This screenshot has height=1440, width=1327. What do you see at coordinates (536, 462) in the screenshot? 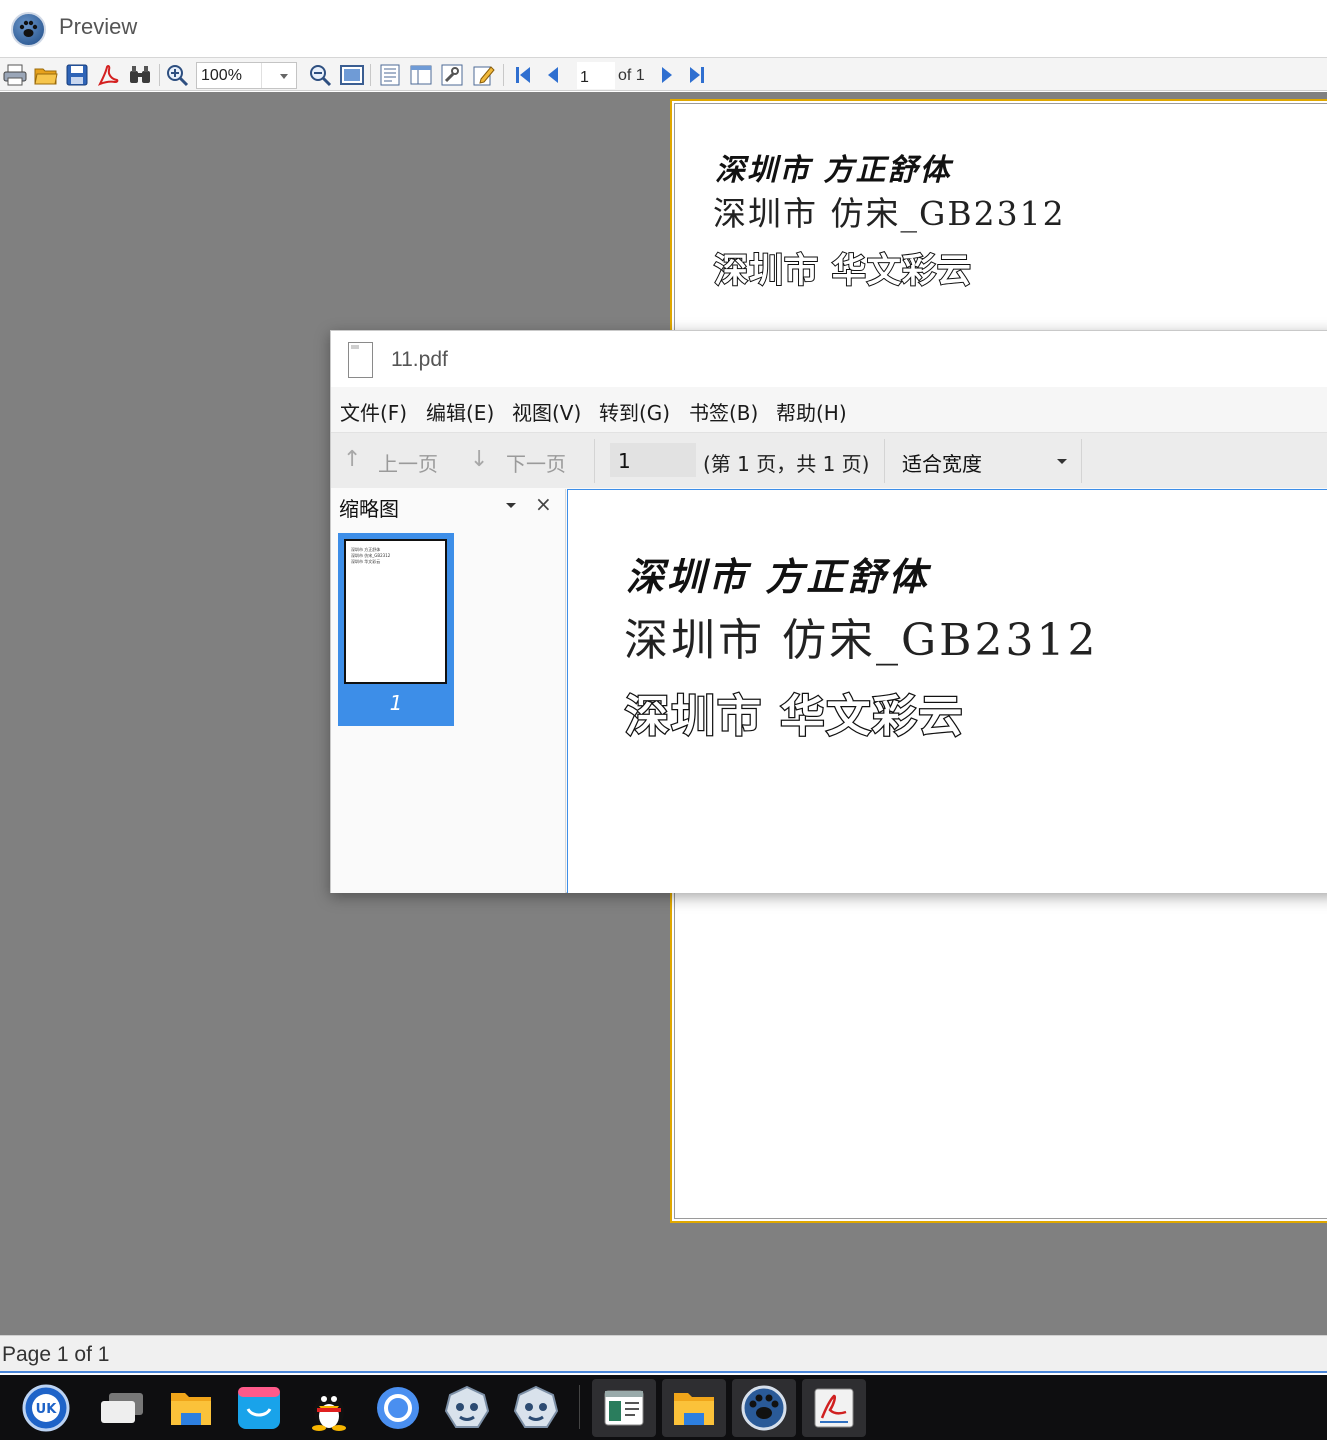
I see `next-page-button: 下一页` at bounding box center [536, 462].